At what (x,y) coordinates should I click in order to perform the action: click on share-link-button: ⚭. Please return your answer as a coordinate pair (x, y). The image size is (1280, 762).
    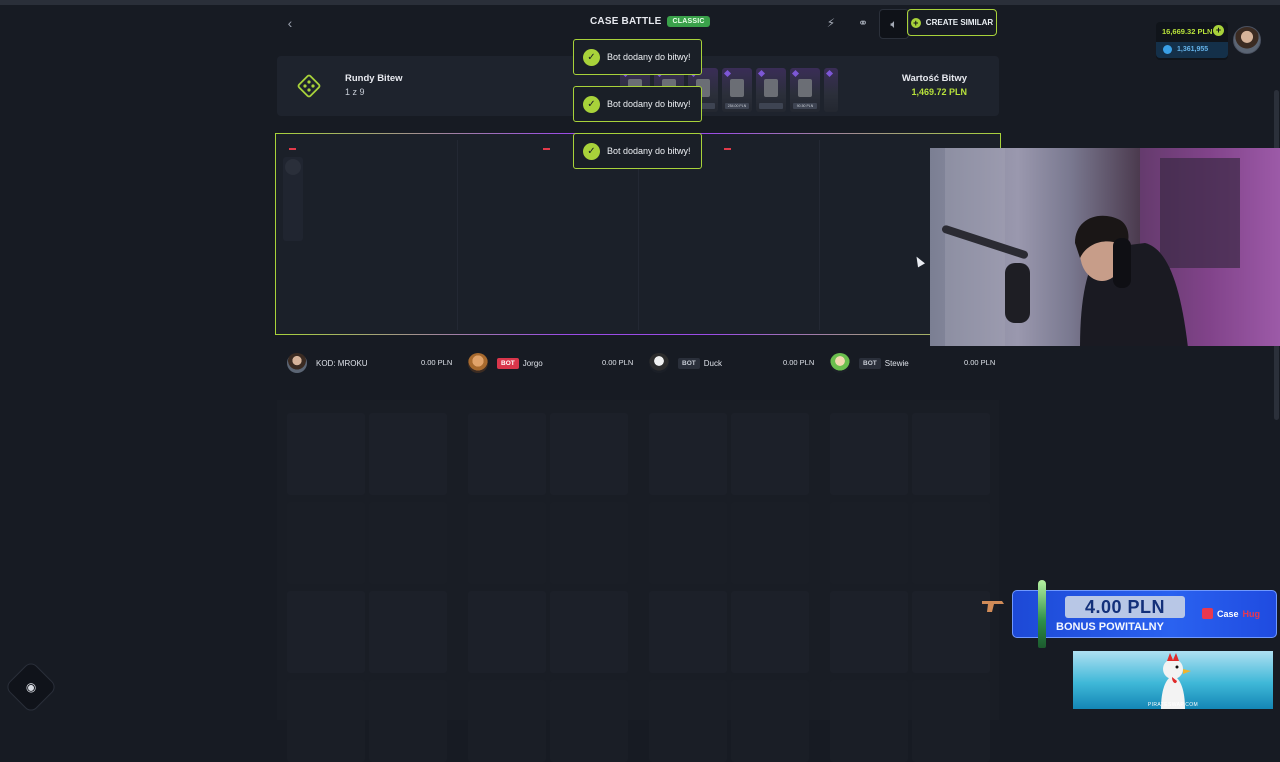
    Looking at the image, I should click on (863, 23).